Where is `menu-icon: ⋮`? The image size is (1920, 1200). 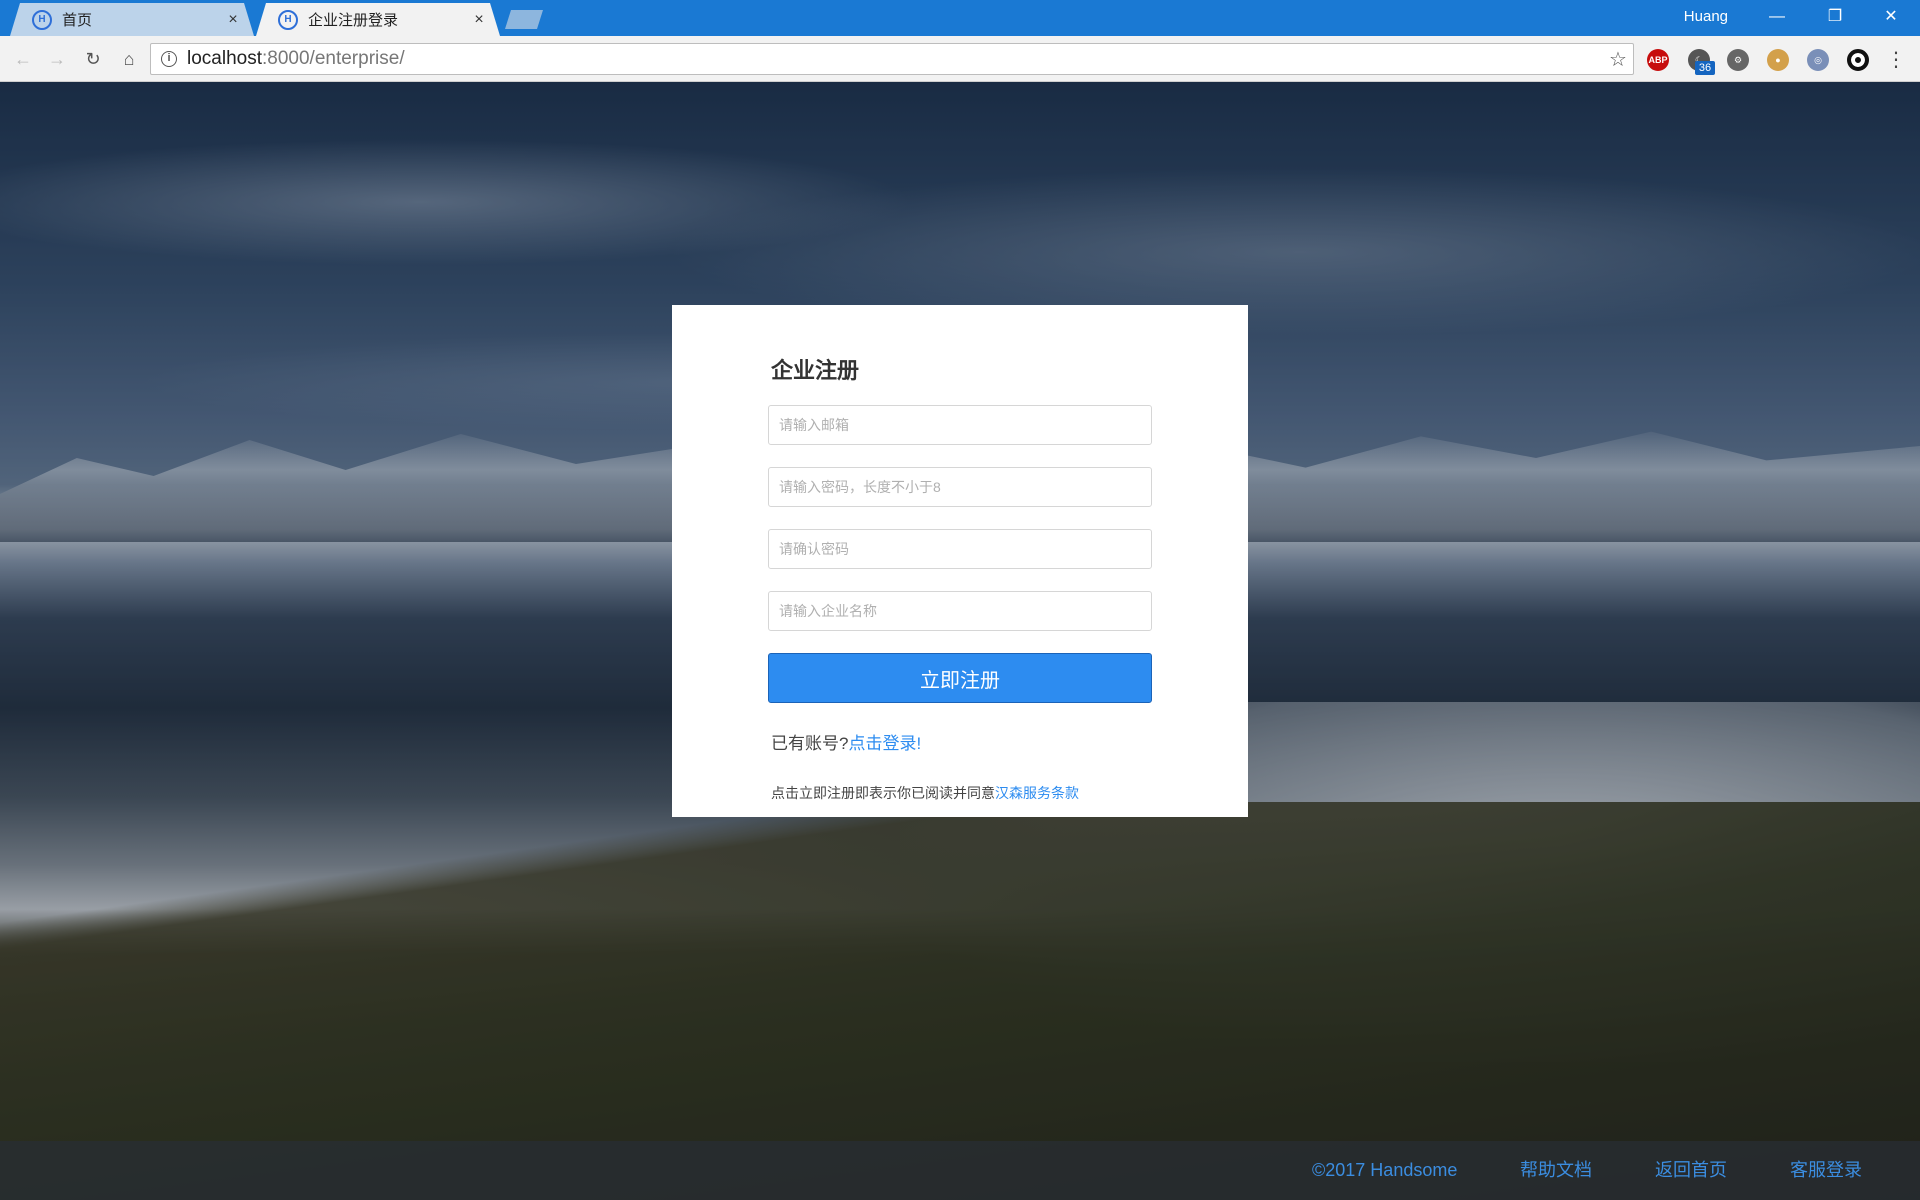
menu-icon: ⋮ is located at coordinates (1896, 60).